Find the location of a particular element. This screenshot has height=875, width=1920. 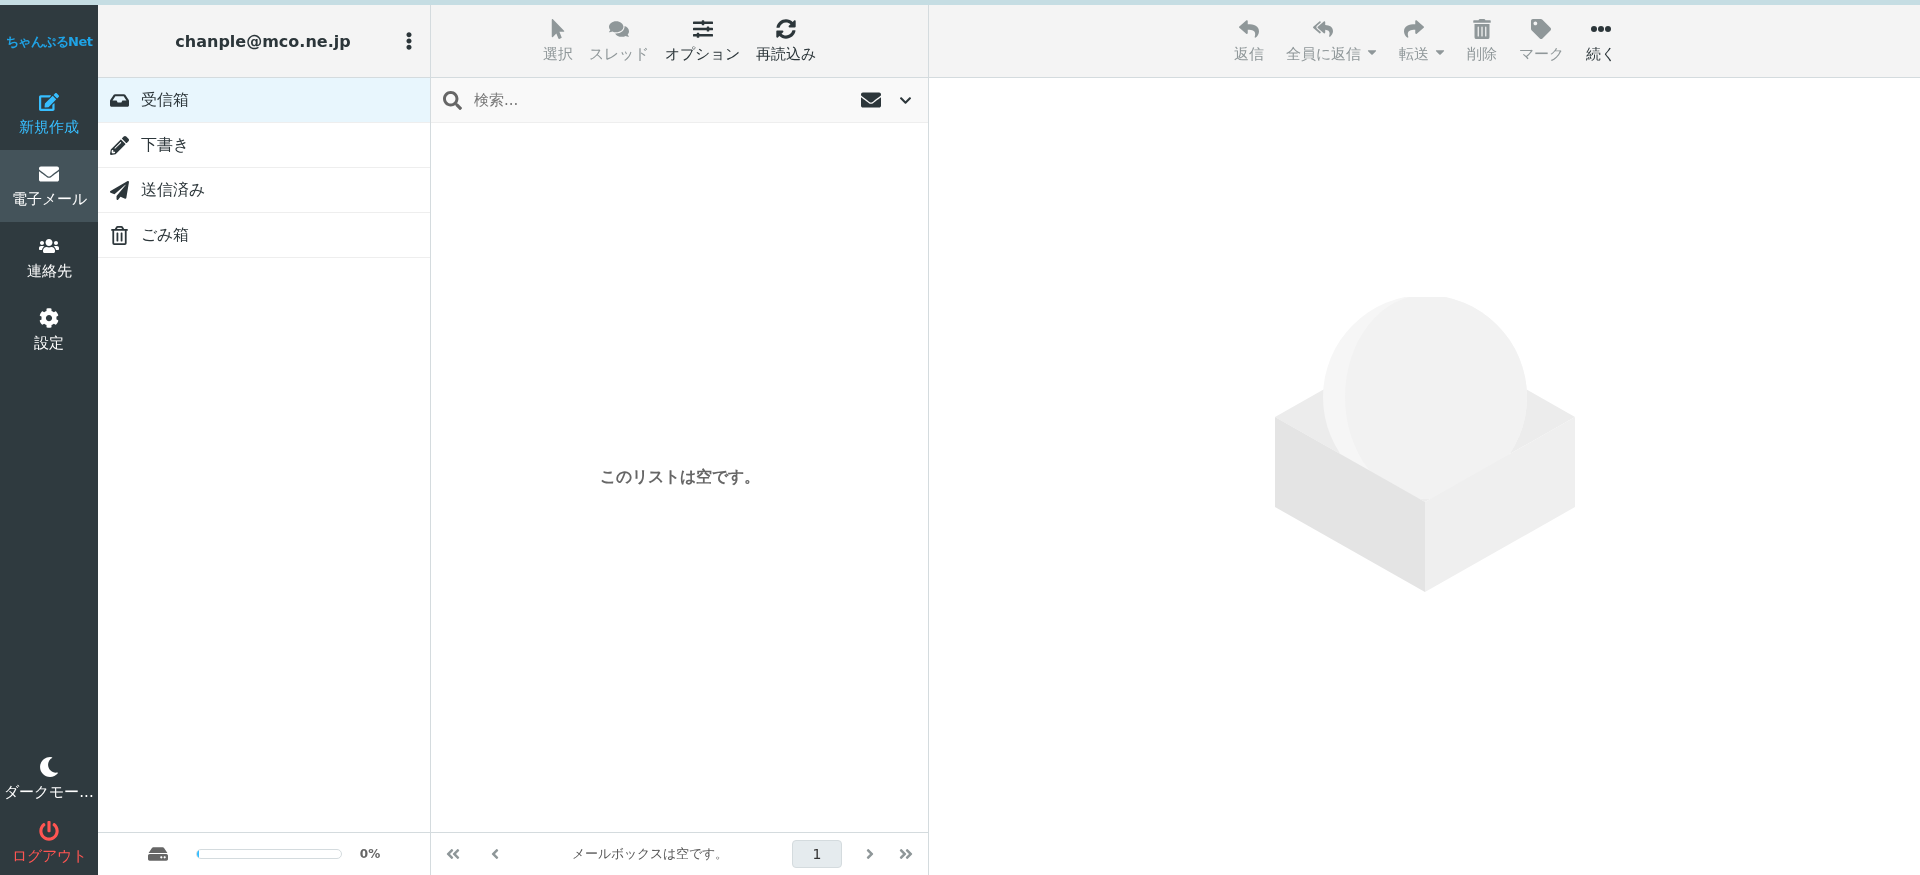

refresh-icon is located at coordinates (786, 28).